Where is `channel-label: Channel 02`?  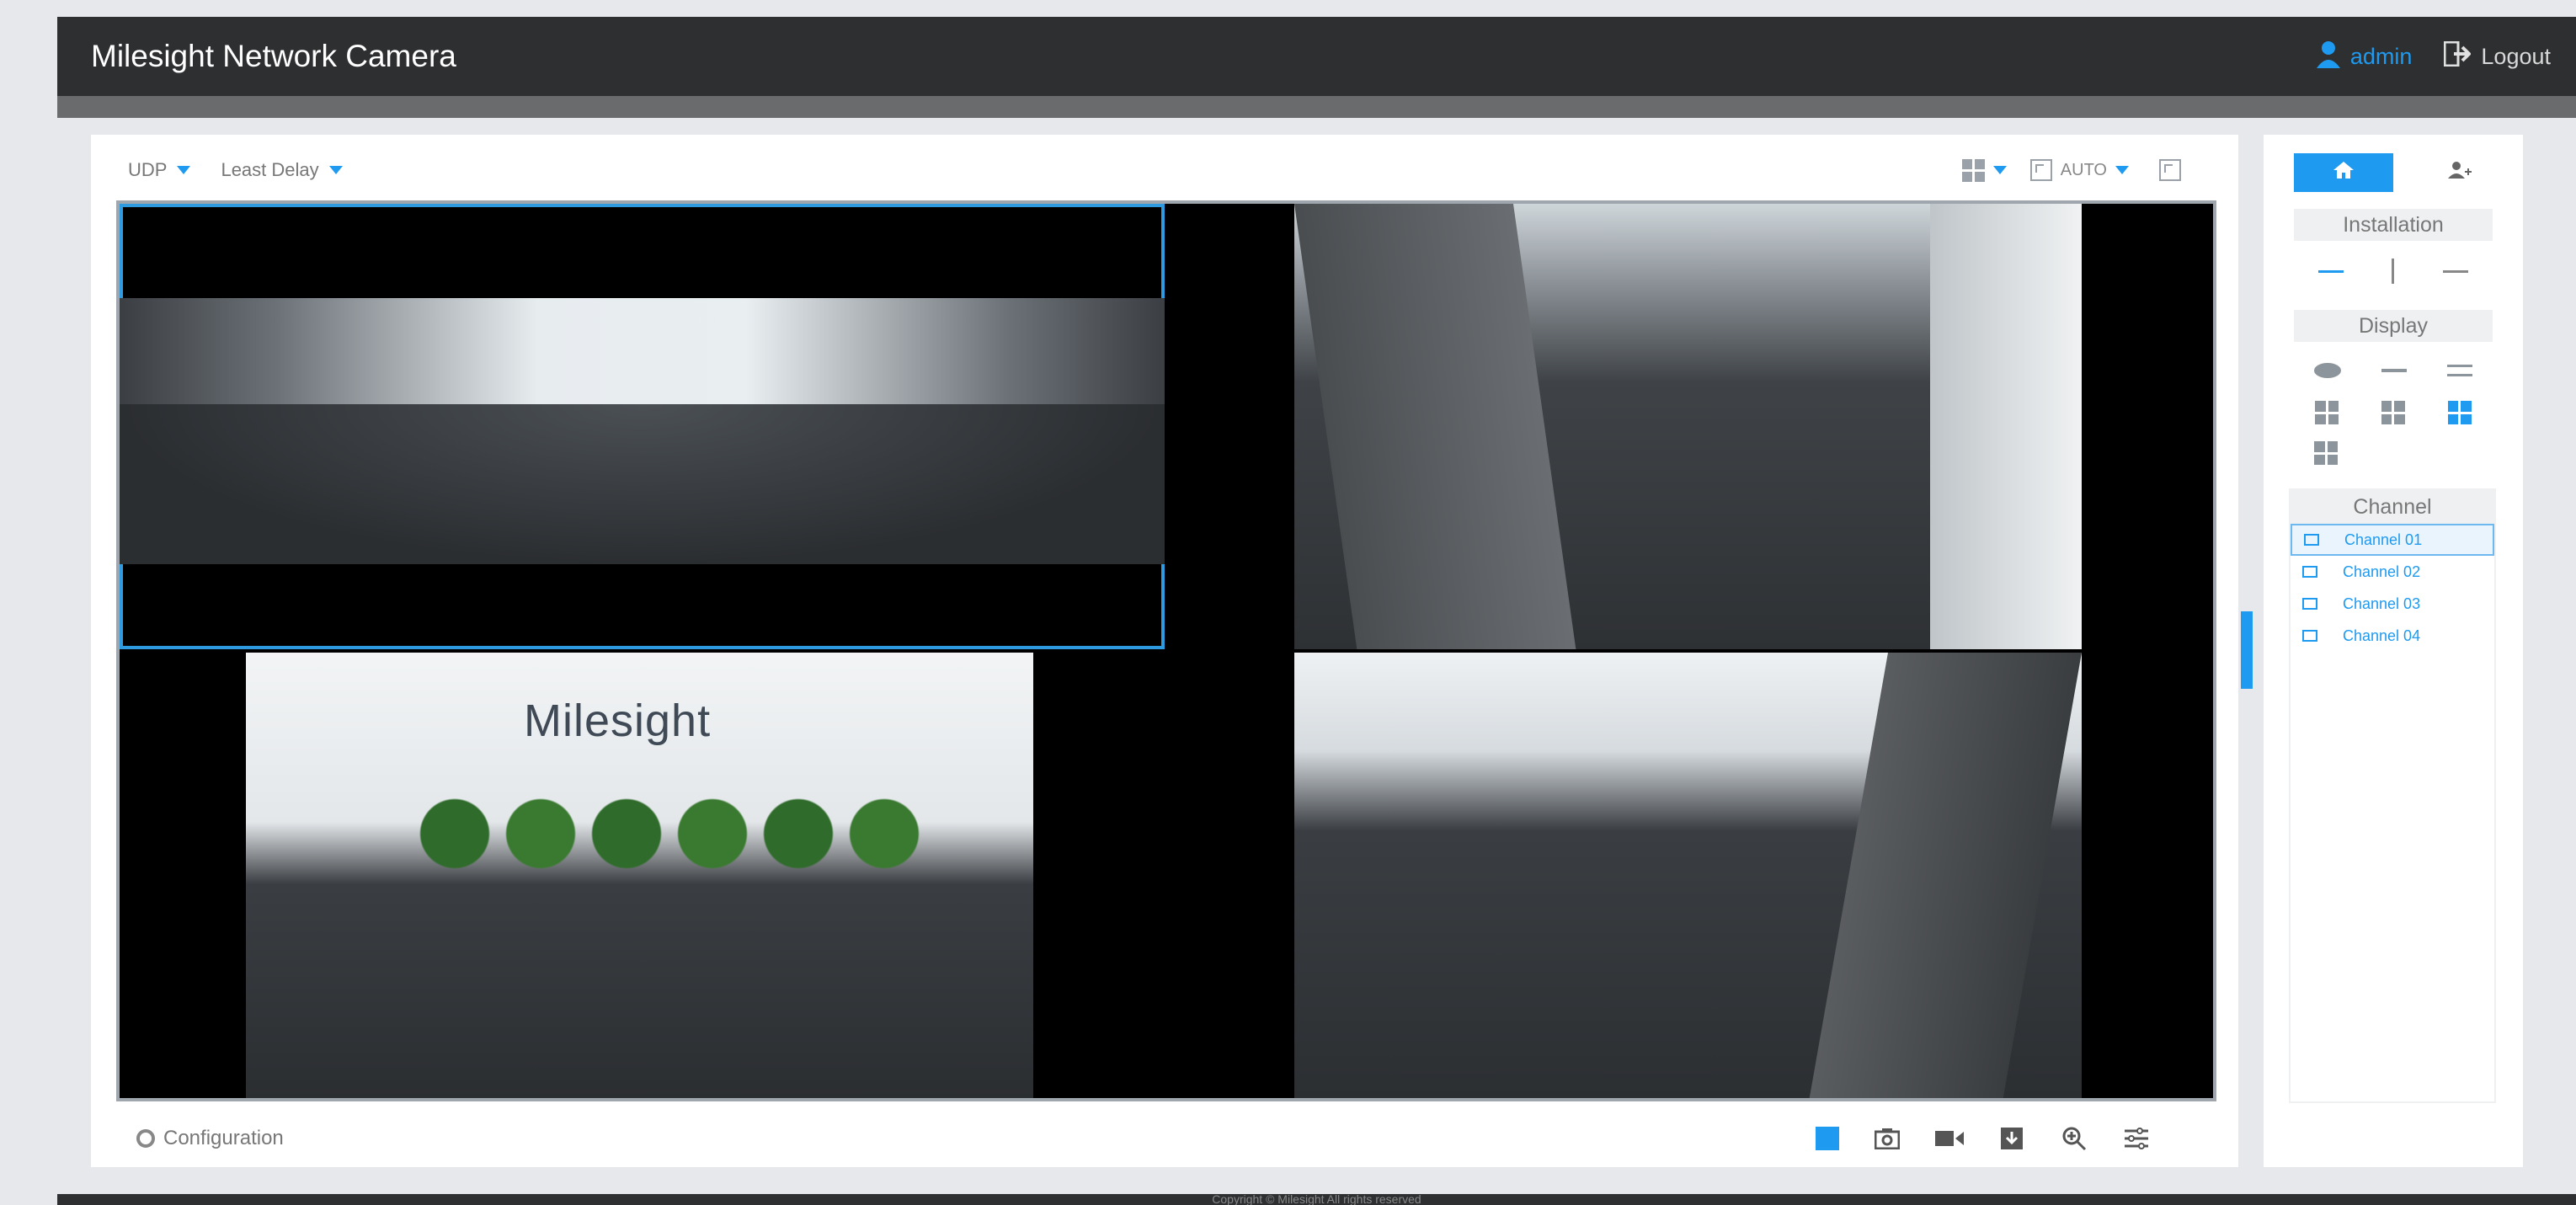
channel-label: Channel 02 is located at coordinates (2382, 571).